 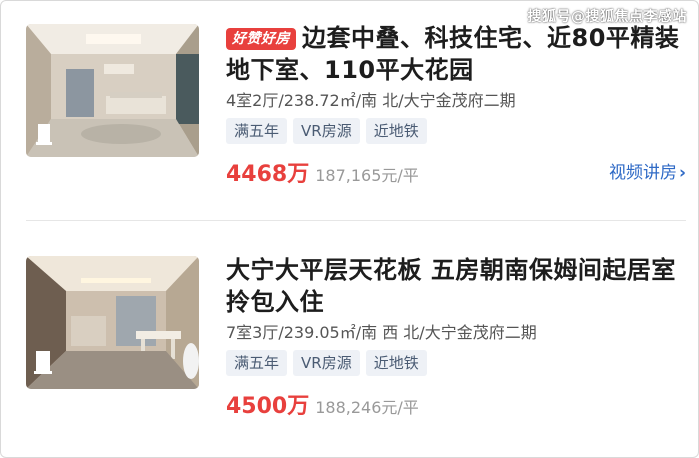 I want to click on chevron-right-icon: ›, so click(x=682, y=173).